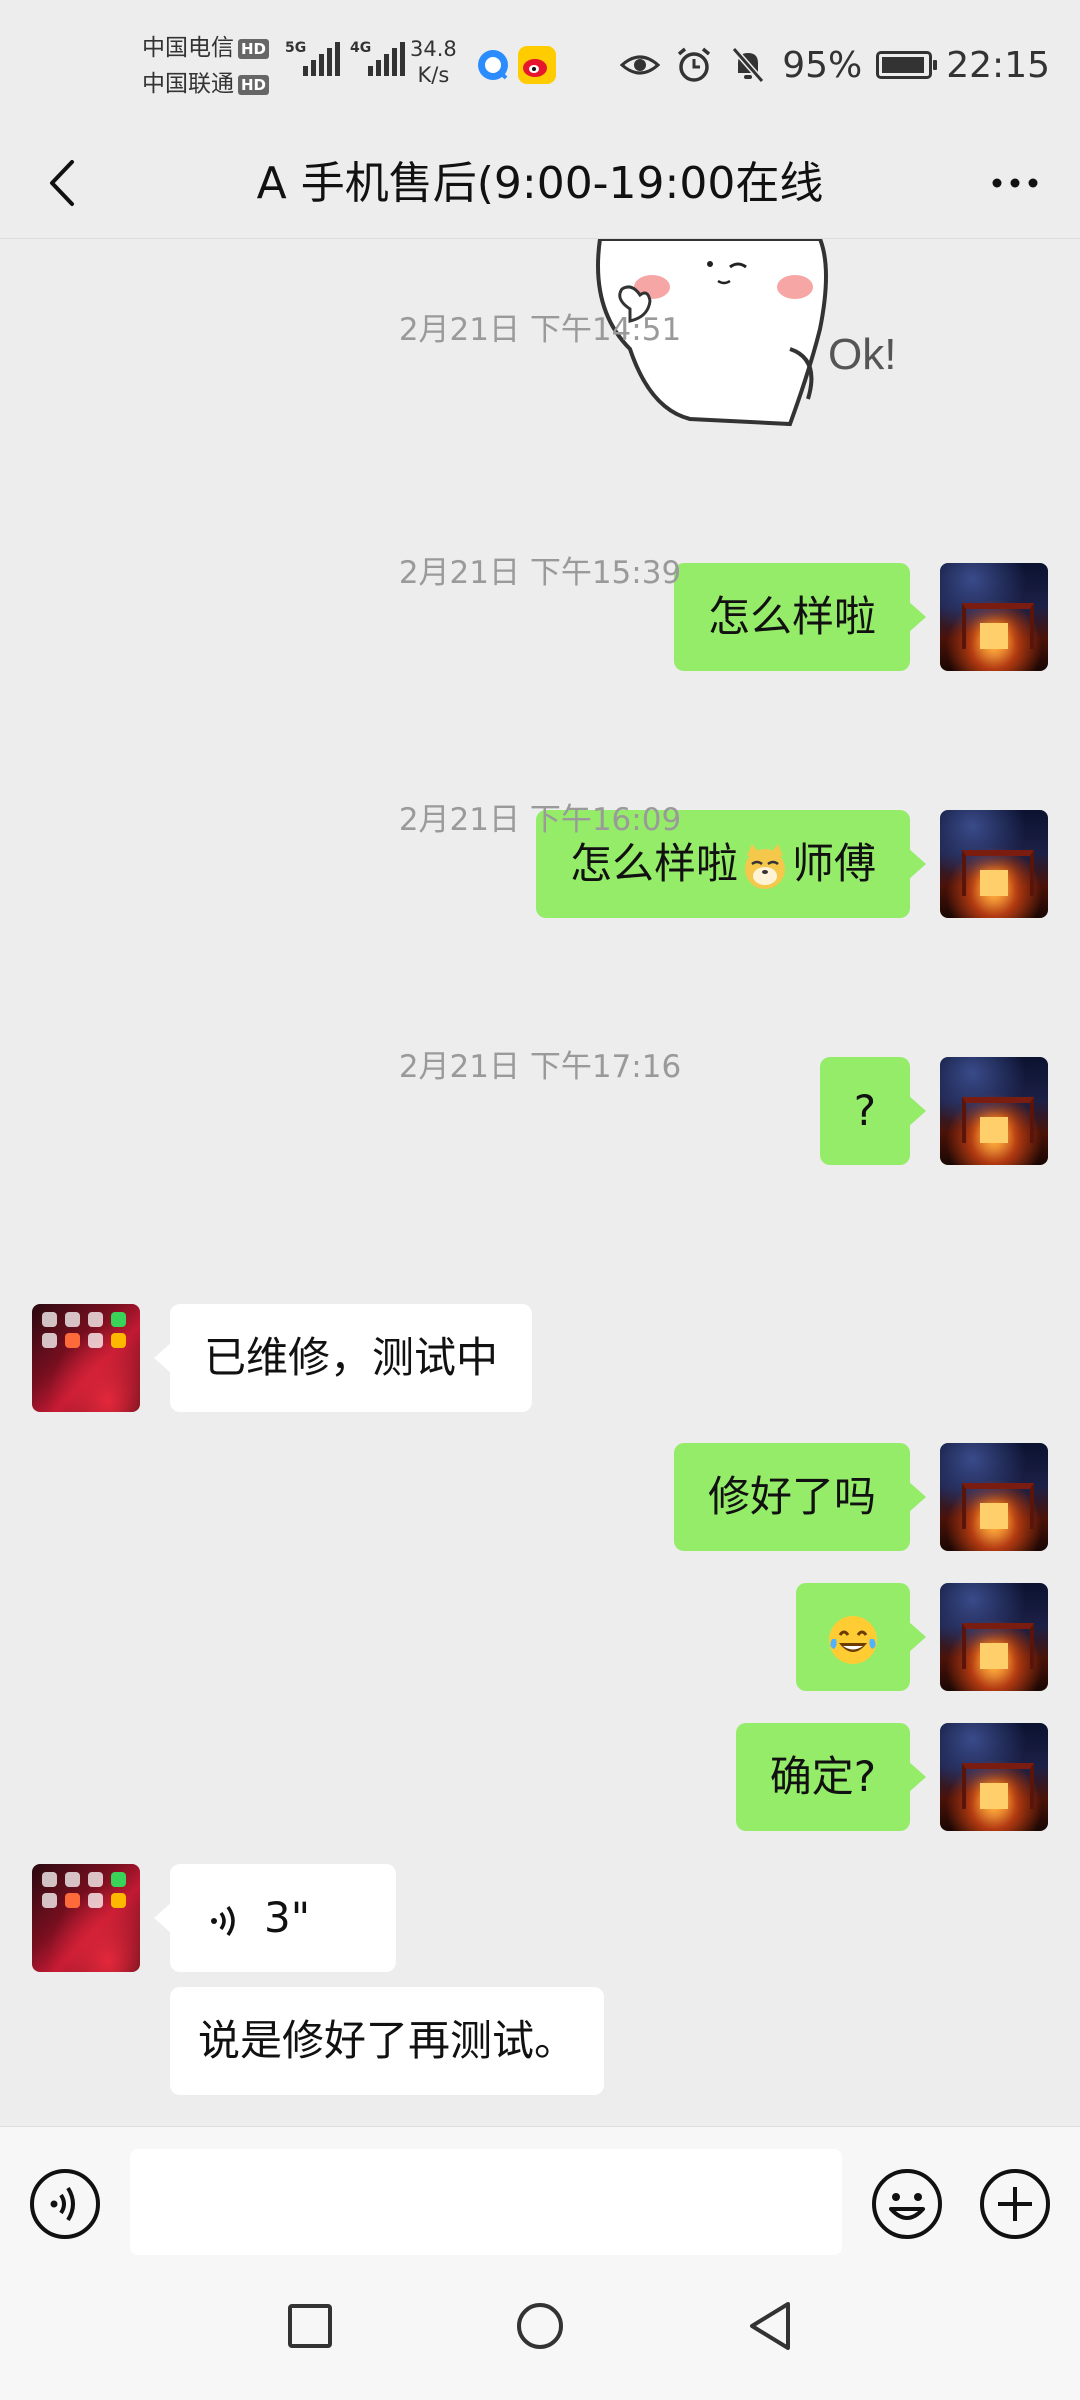  Describe the element at coordinates (907, 2204) in the screenshot. I see `emoji-picker-icon` at that location.